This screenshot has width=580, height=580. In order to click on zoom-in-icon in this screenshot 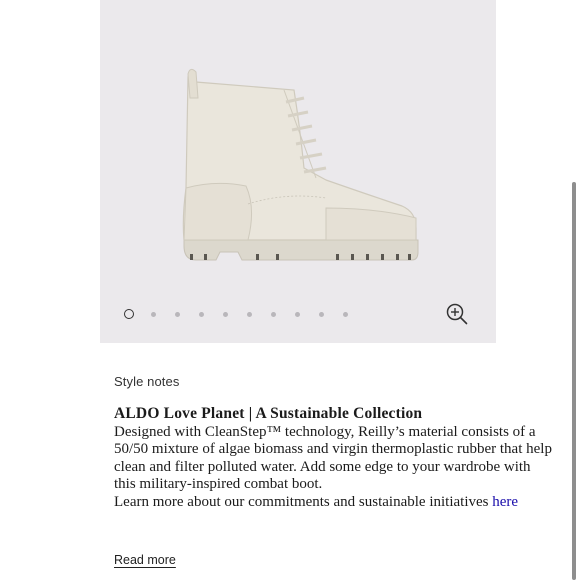, I will do `click(457, 314)`.